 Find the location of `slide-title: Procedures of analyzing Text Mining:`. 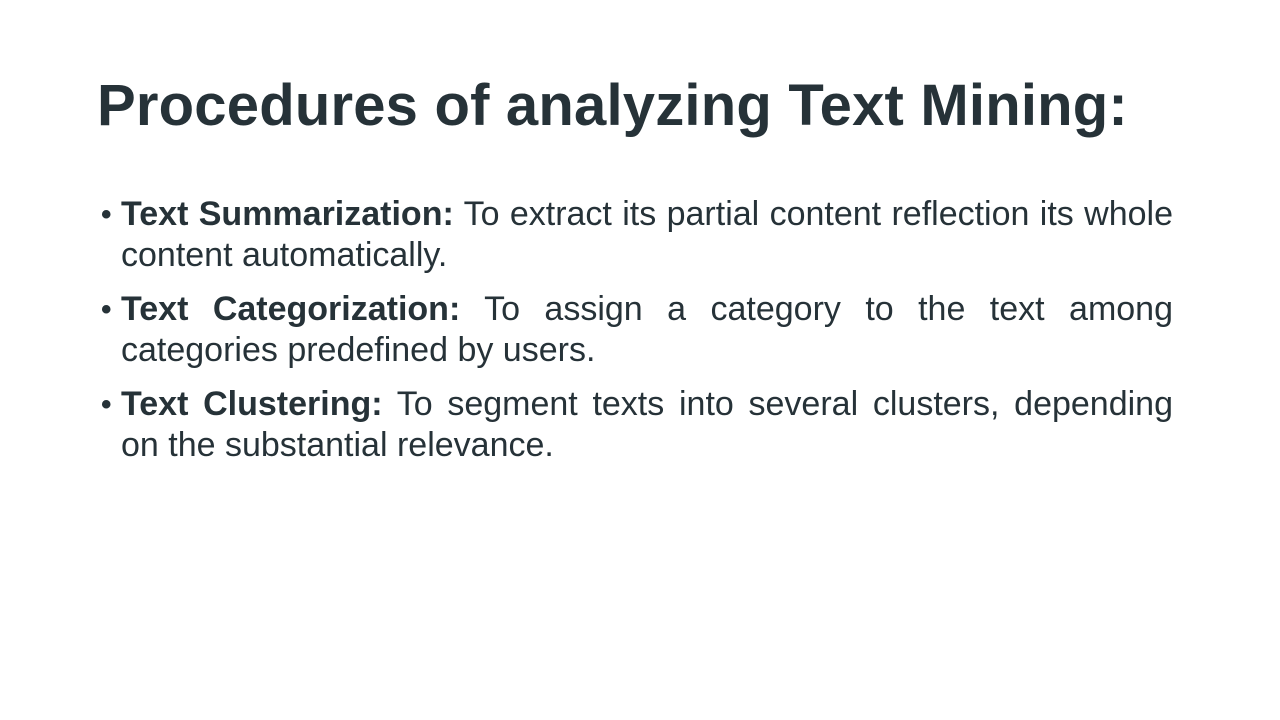

slide-title: Procedures of analyzing Text Mining: is located at coordinates (612, 105).